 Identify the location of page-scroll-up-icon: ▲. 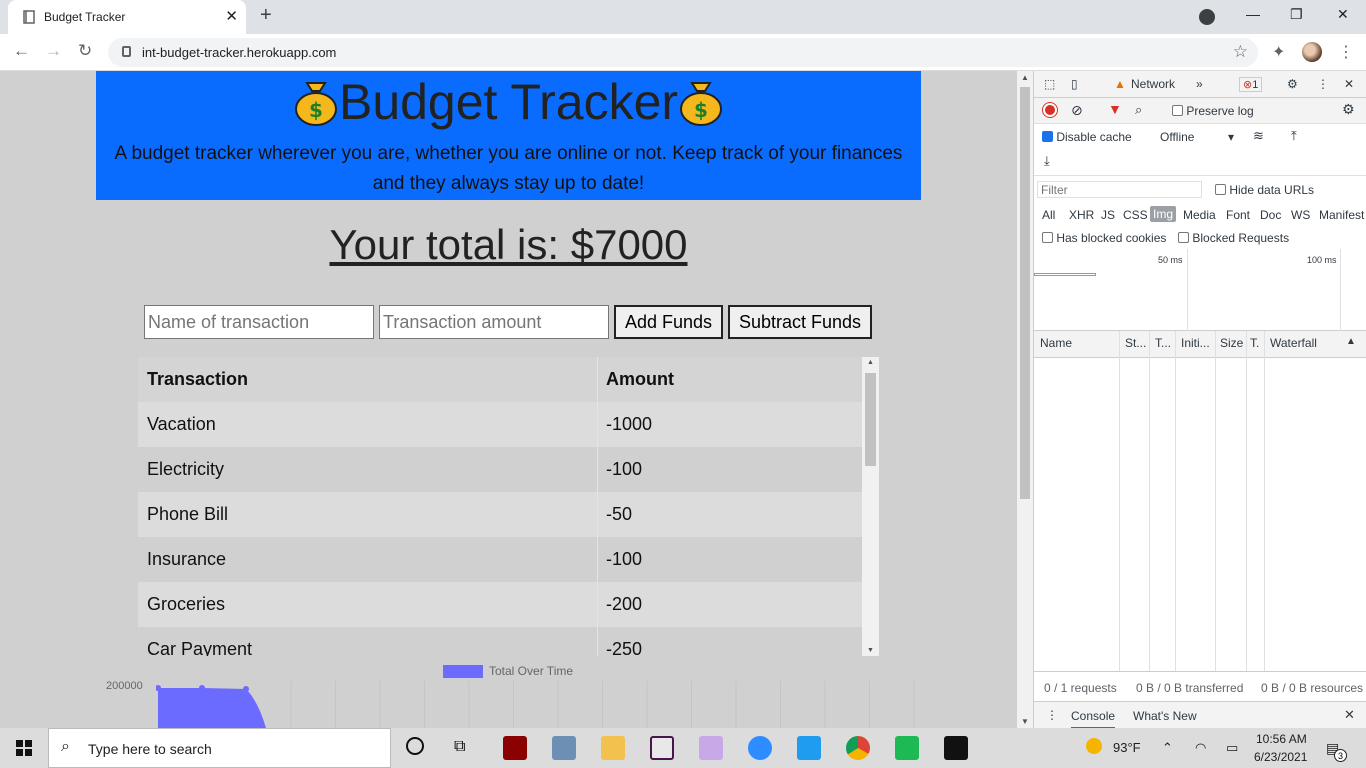
(1025, 77).